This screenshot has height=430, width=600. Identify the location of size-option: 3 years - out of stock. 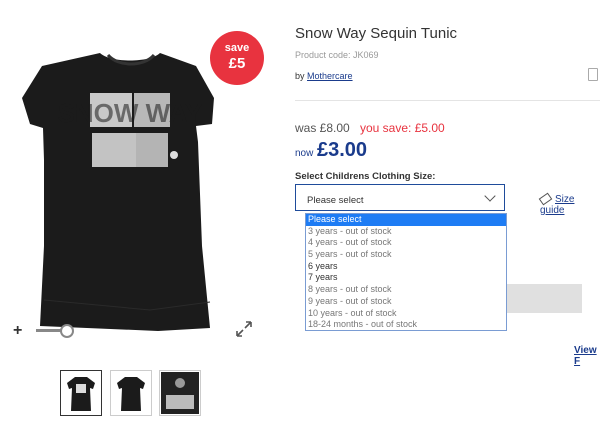
(406, 232).